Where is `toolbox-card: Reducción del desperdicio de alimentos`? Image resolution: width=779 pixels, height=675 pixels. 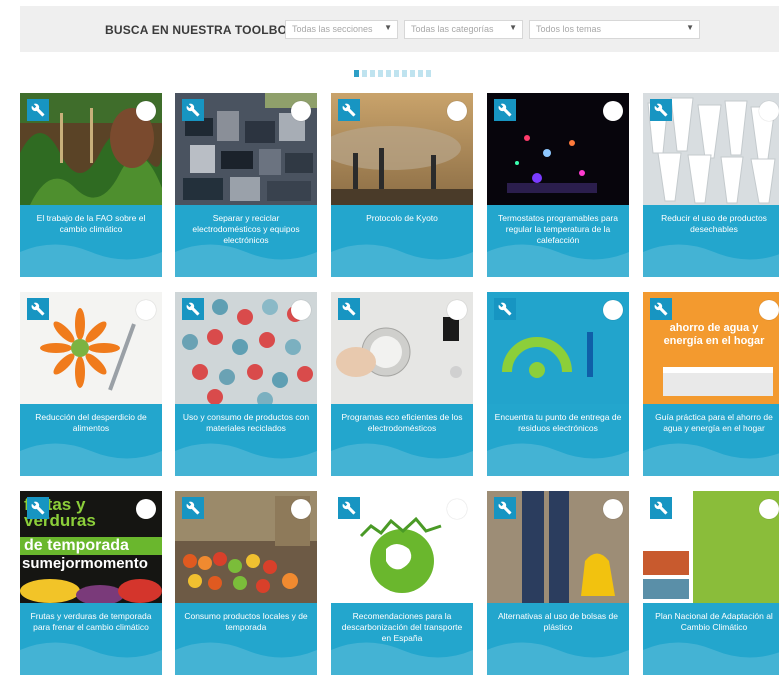
toolbox-card: Reducción del desperdicio de alimentos is located at coordinates (91, 384).